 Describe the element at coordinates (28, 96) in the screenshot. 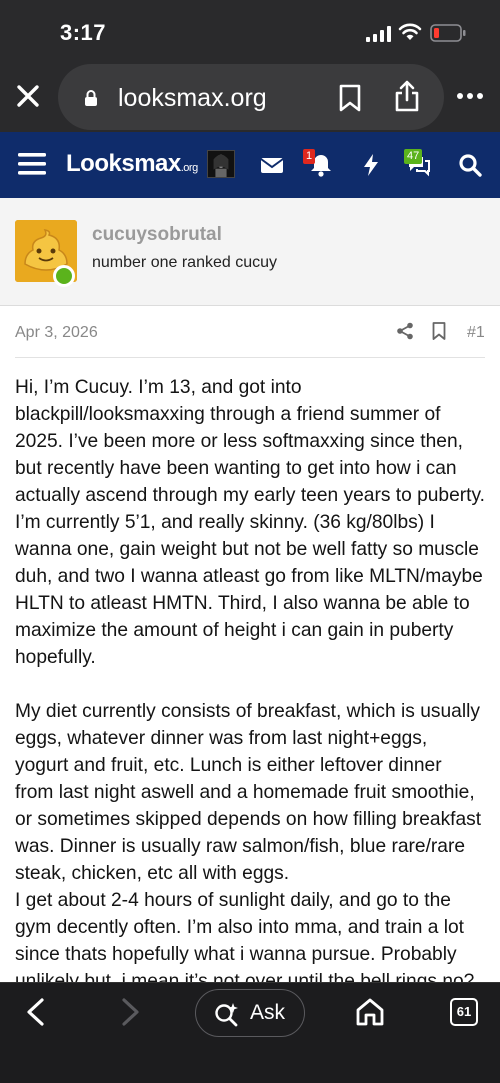

I see `close-icon` at that location.